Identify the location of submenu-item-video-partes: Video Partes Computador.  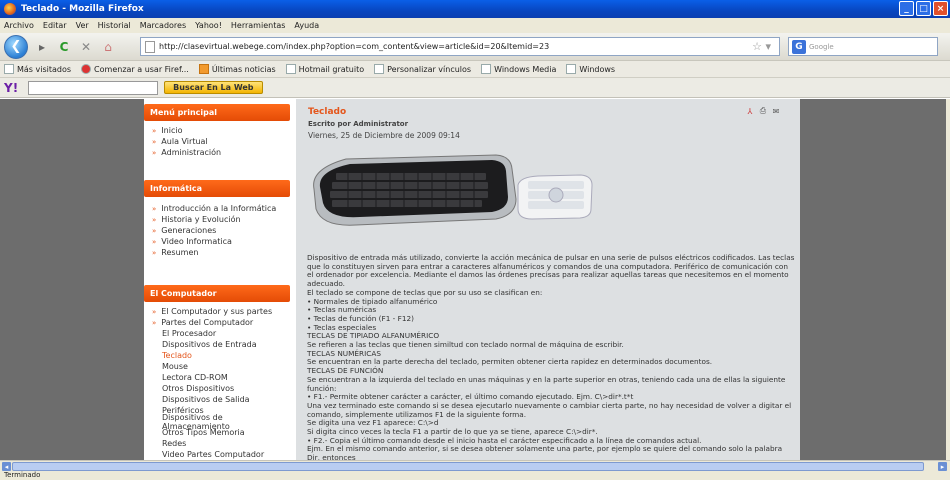
(222, 454).